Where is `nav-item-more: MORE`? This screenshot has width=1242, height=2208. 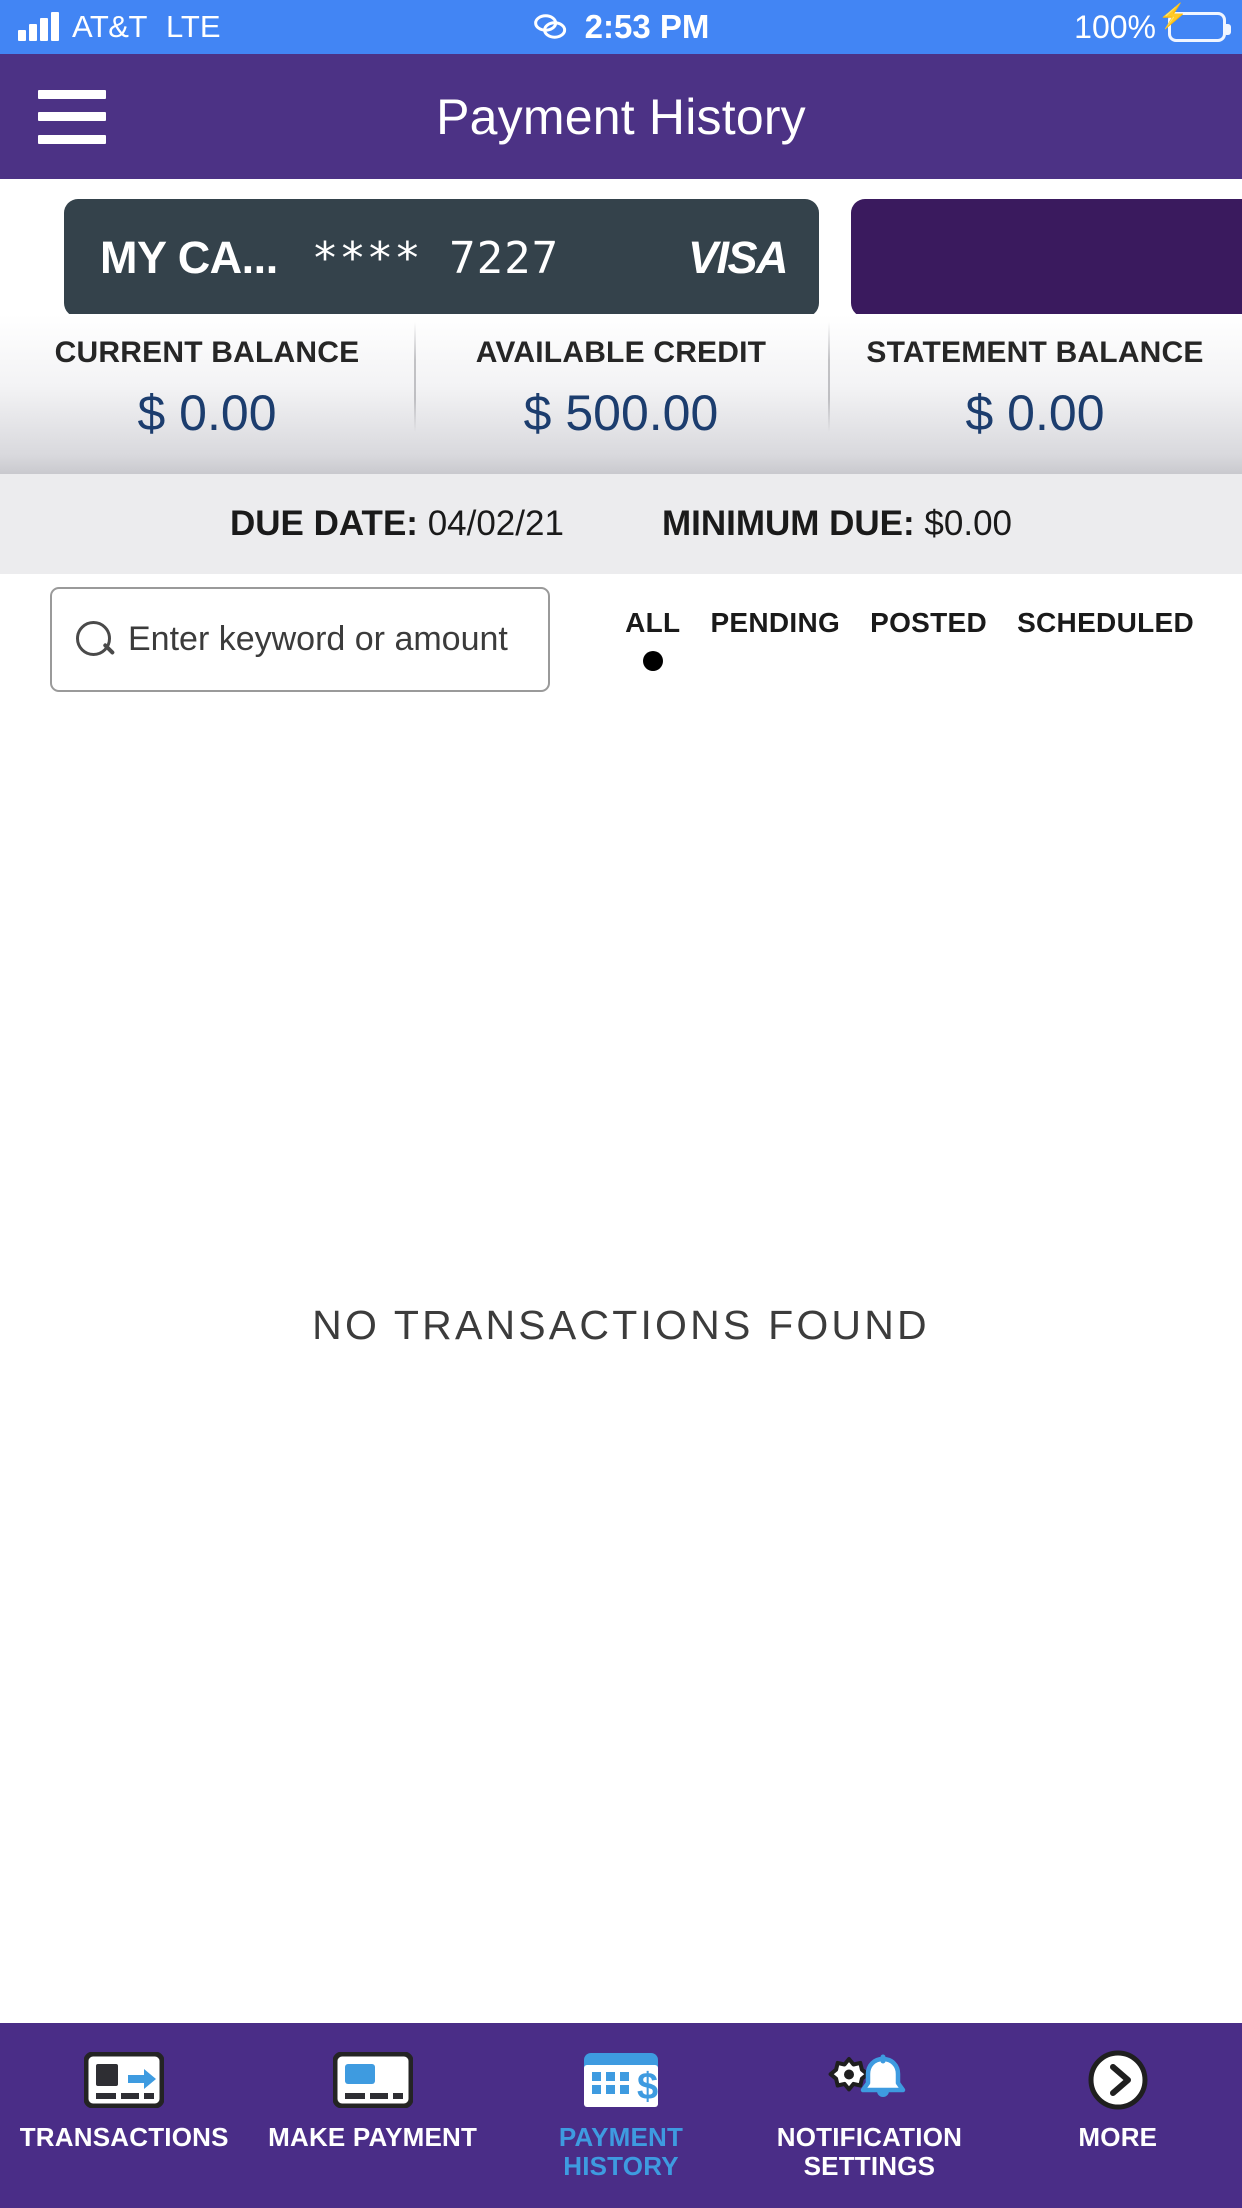
nav-item-more: MORE is located at coordinates (1118, 2100).